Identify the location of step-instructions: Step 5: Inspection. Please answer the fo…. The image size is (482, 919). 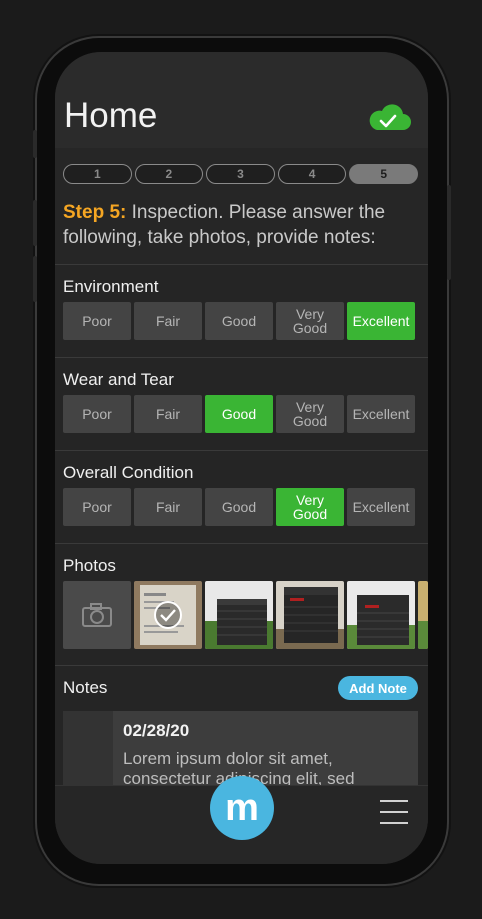
(243, 225).